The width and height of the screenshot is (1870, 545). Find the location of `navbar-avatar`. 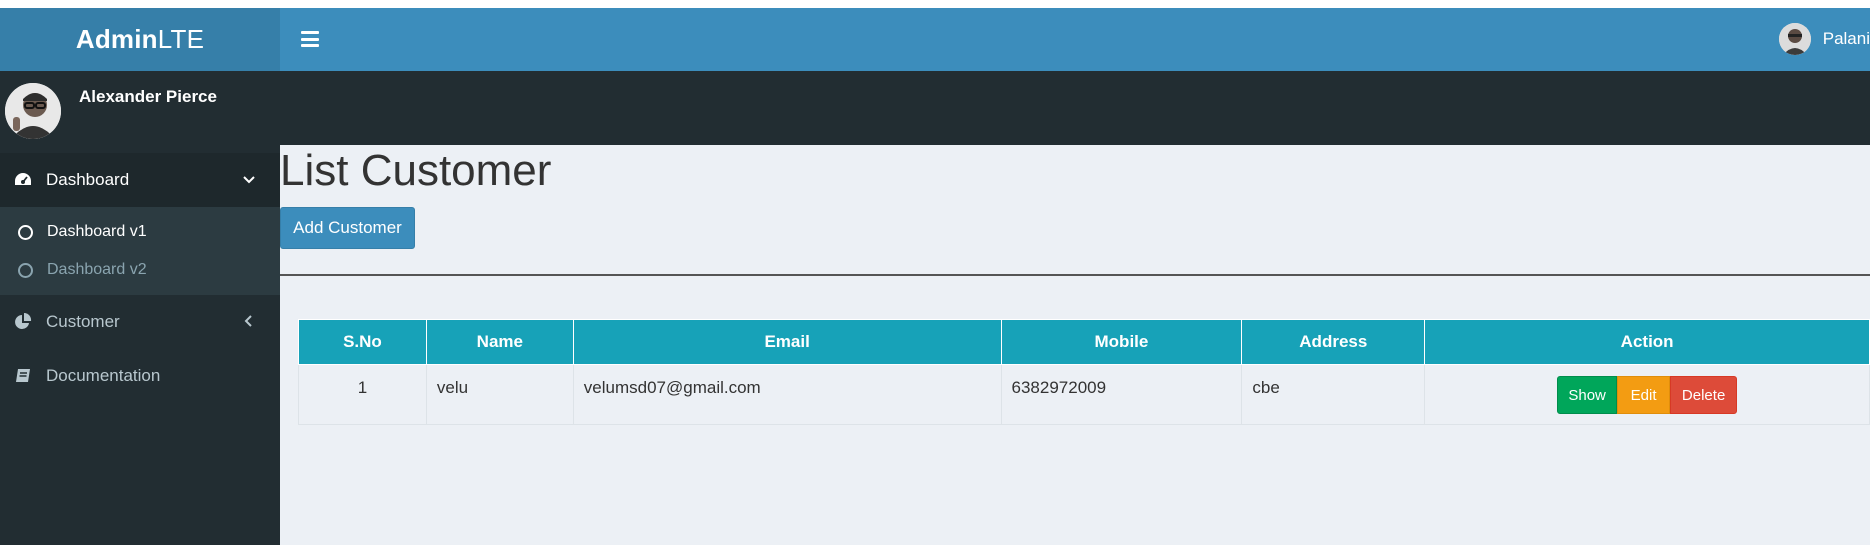

navbar-avatar is located at coordinates (1794, 39).